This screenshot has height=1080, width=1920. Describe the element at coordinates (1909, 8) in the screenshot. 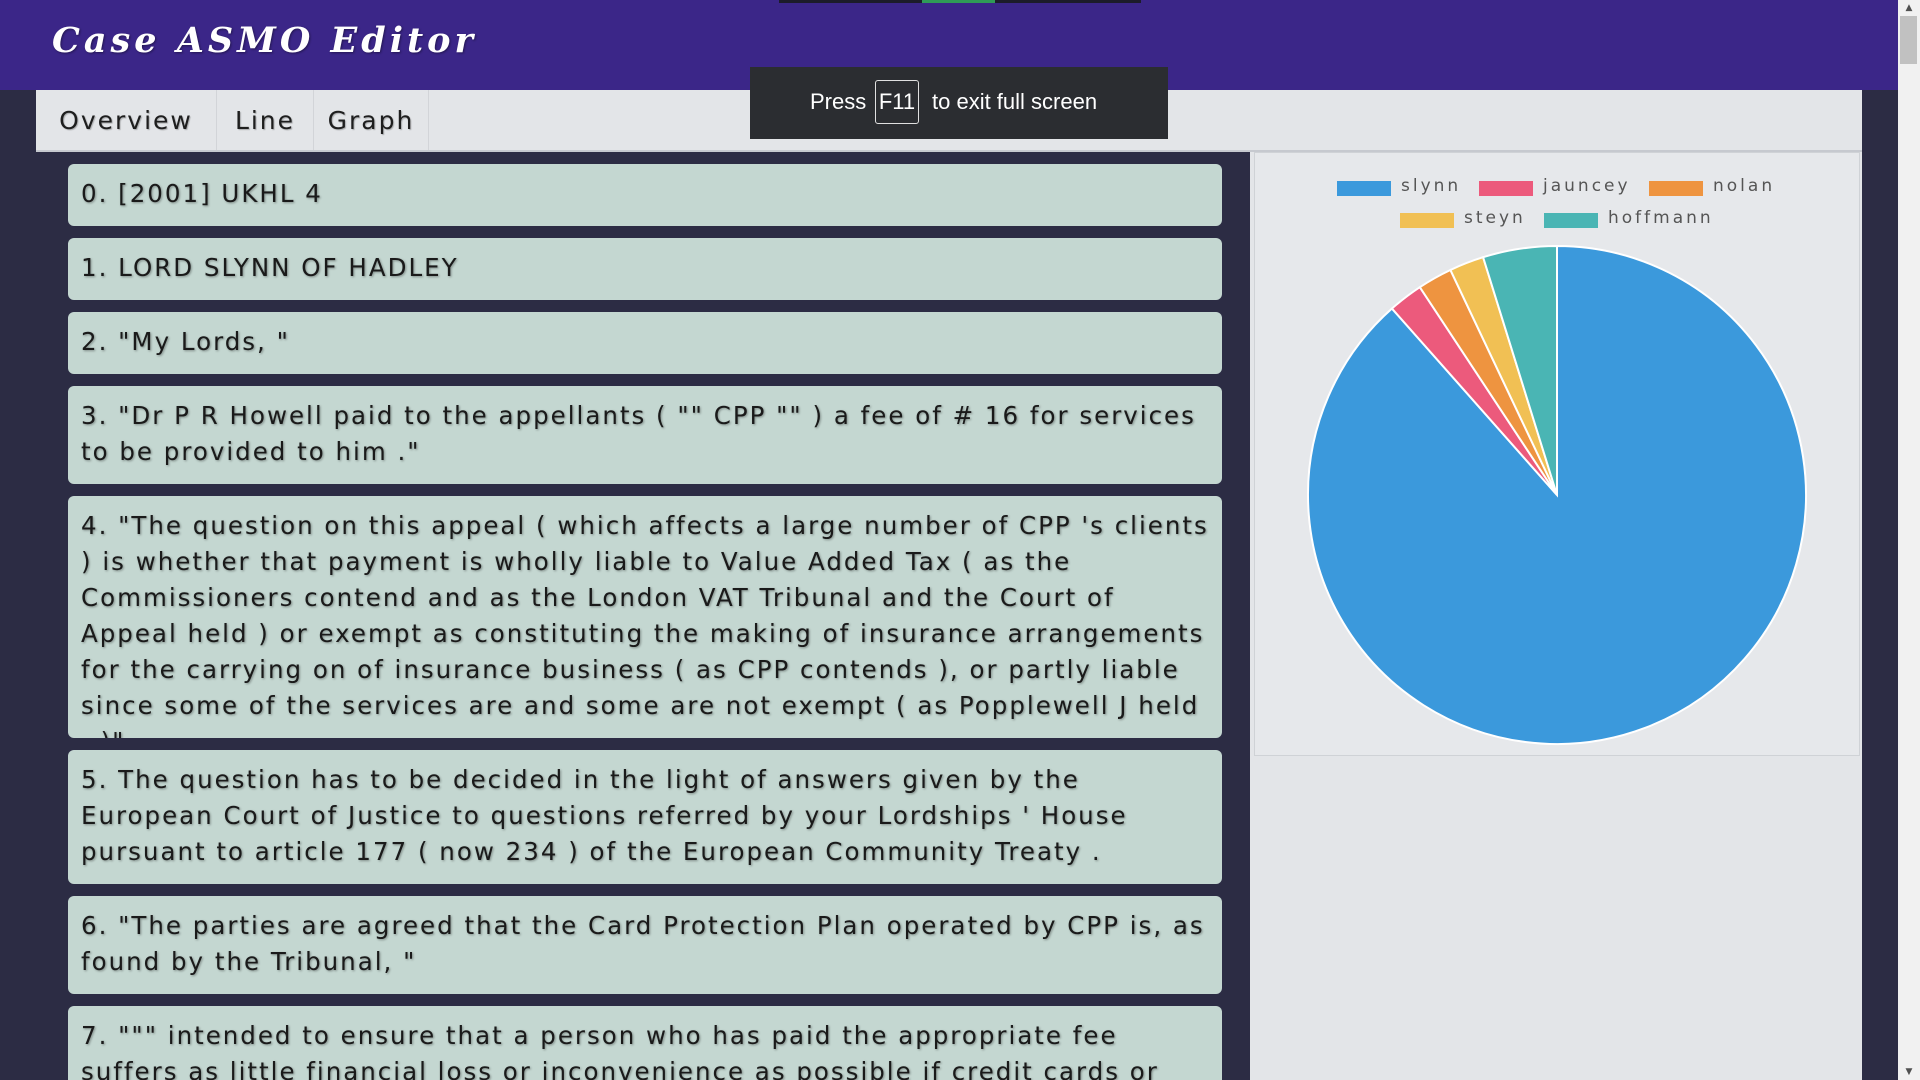

I see `scroll-up-arrow-icon: ▲` at that location.